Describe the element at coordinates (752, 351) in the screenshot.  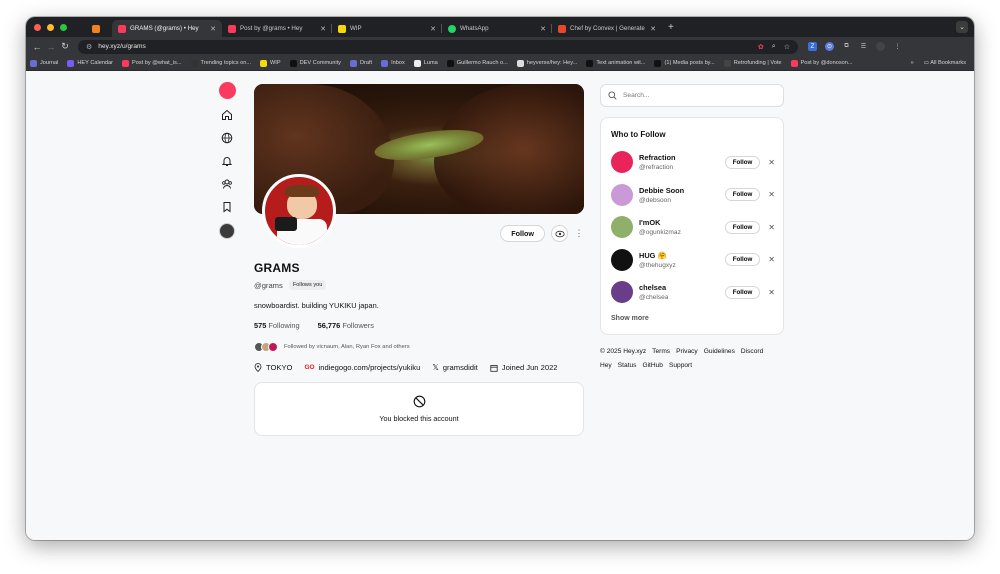
I see `footer-link: Discord` at that location.